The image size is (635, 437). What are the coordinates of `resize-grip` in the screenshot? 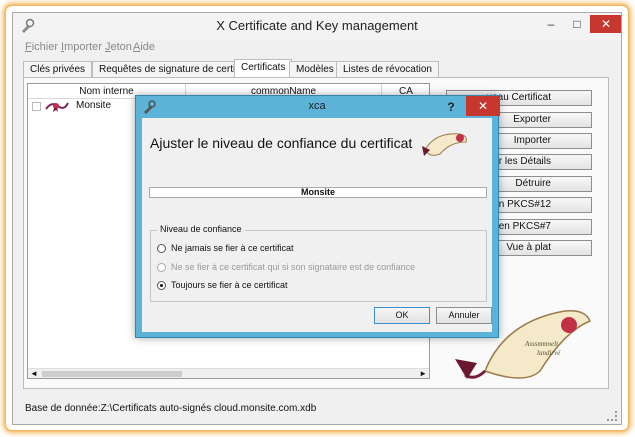 It's located at (612, 416).